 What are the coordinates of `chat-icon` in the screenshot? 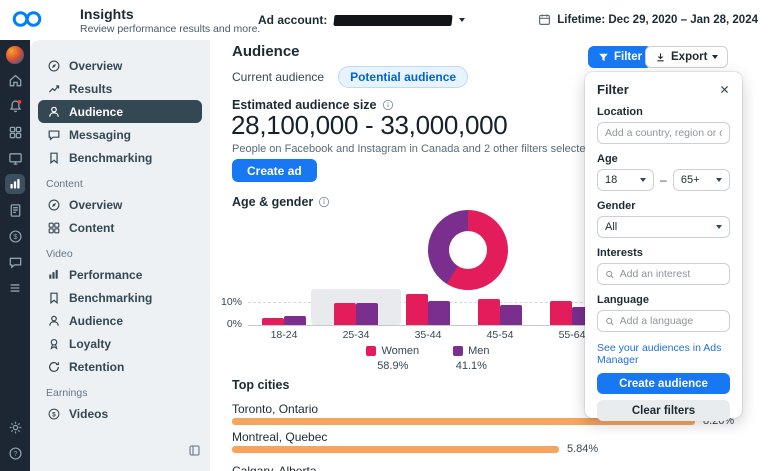 It's located at (53, 135).